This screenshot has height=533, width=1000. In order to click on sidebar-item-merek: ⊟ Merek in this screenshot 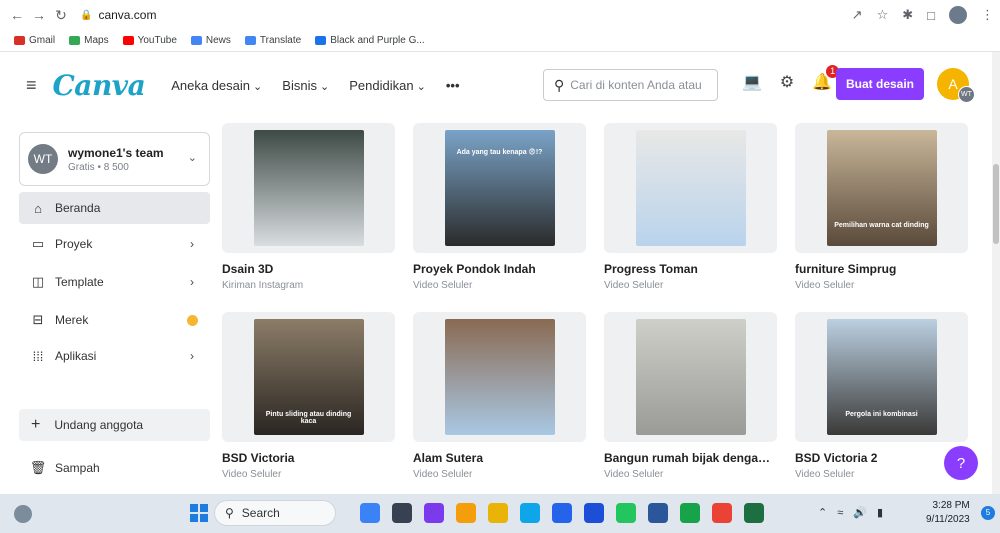, I will do `click(114, 320)`.